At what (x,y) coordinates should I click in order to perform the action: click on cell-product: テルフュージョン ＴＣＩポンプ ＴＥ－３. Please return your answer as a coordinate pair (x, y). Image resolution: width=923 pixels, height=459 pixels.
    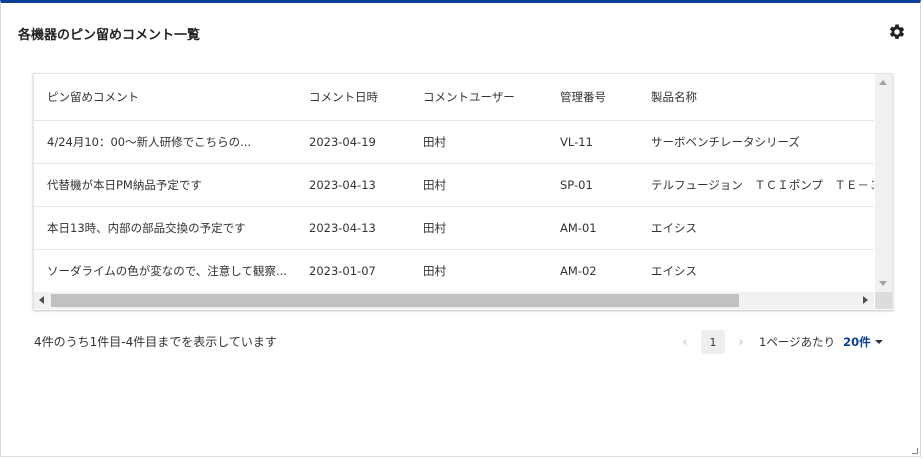
    Looking at the image, I should click on (756, 185).